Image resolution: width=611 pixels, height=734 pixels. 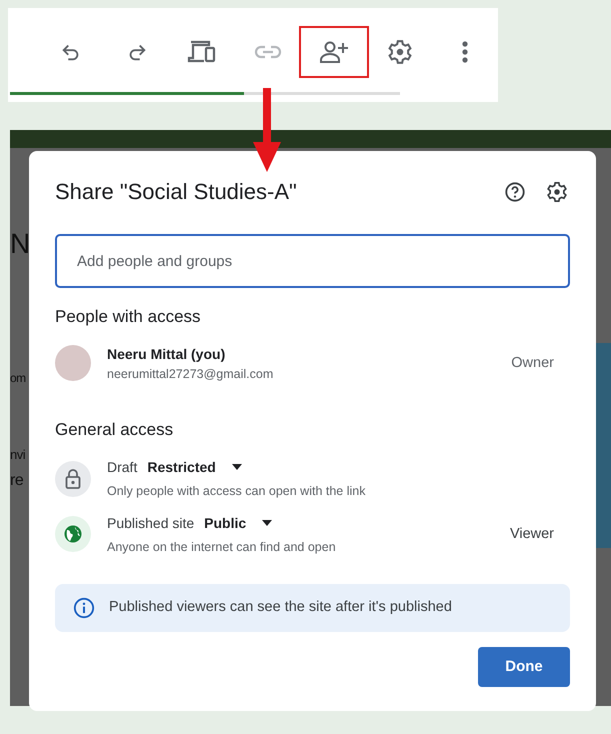 I want to click on avatar-photo, so click(x=73, y=363).